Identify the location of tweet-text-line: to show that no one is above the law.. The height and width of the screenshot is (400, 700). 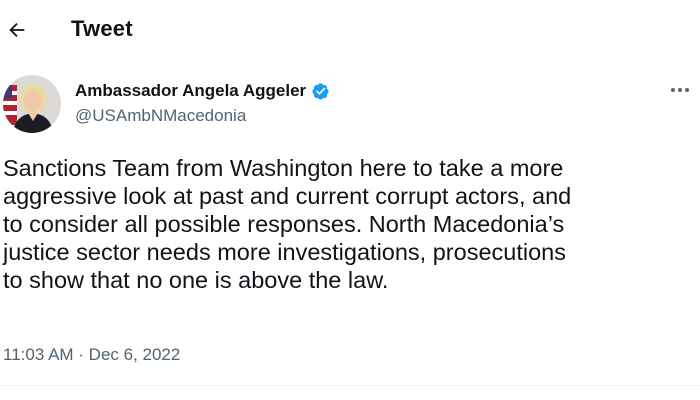
(196, 280).